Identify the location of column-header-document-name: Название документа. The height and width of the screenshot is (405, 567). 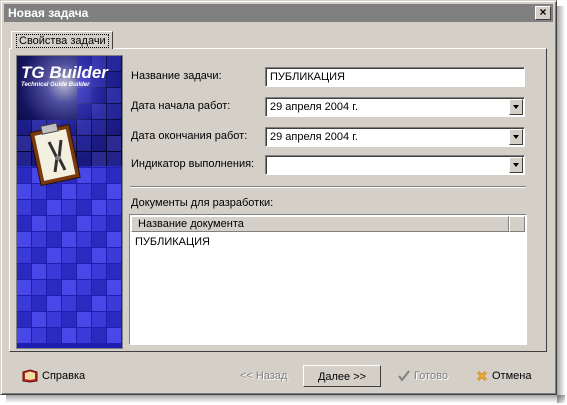
(320, 224).